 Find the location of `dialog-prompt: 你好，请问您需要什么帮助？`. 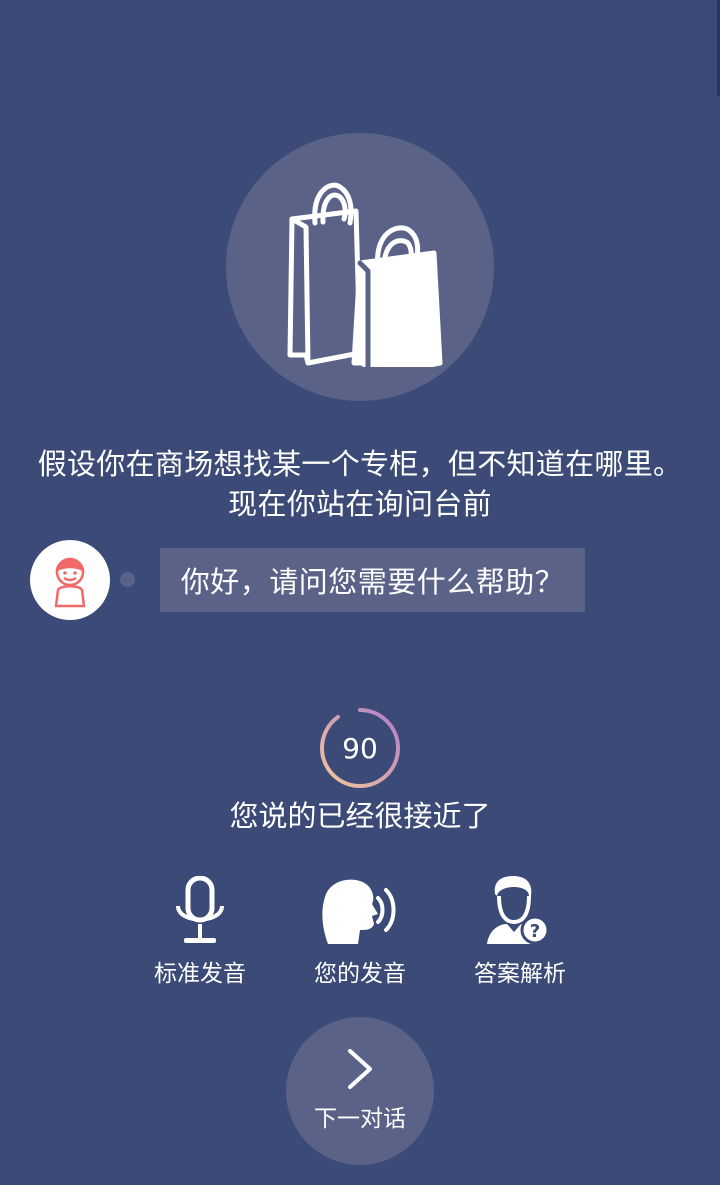

dialog-prompt: 你好，请问您需要什么帮助？ is located at coordinates (372, 582).